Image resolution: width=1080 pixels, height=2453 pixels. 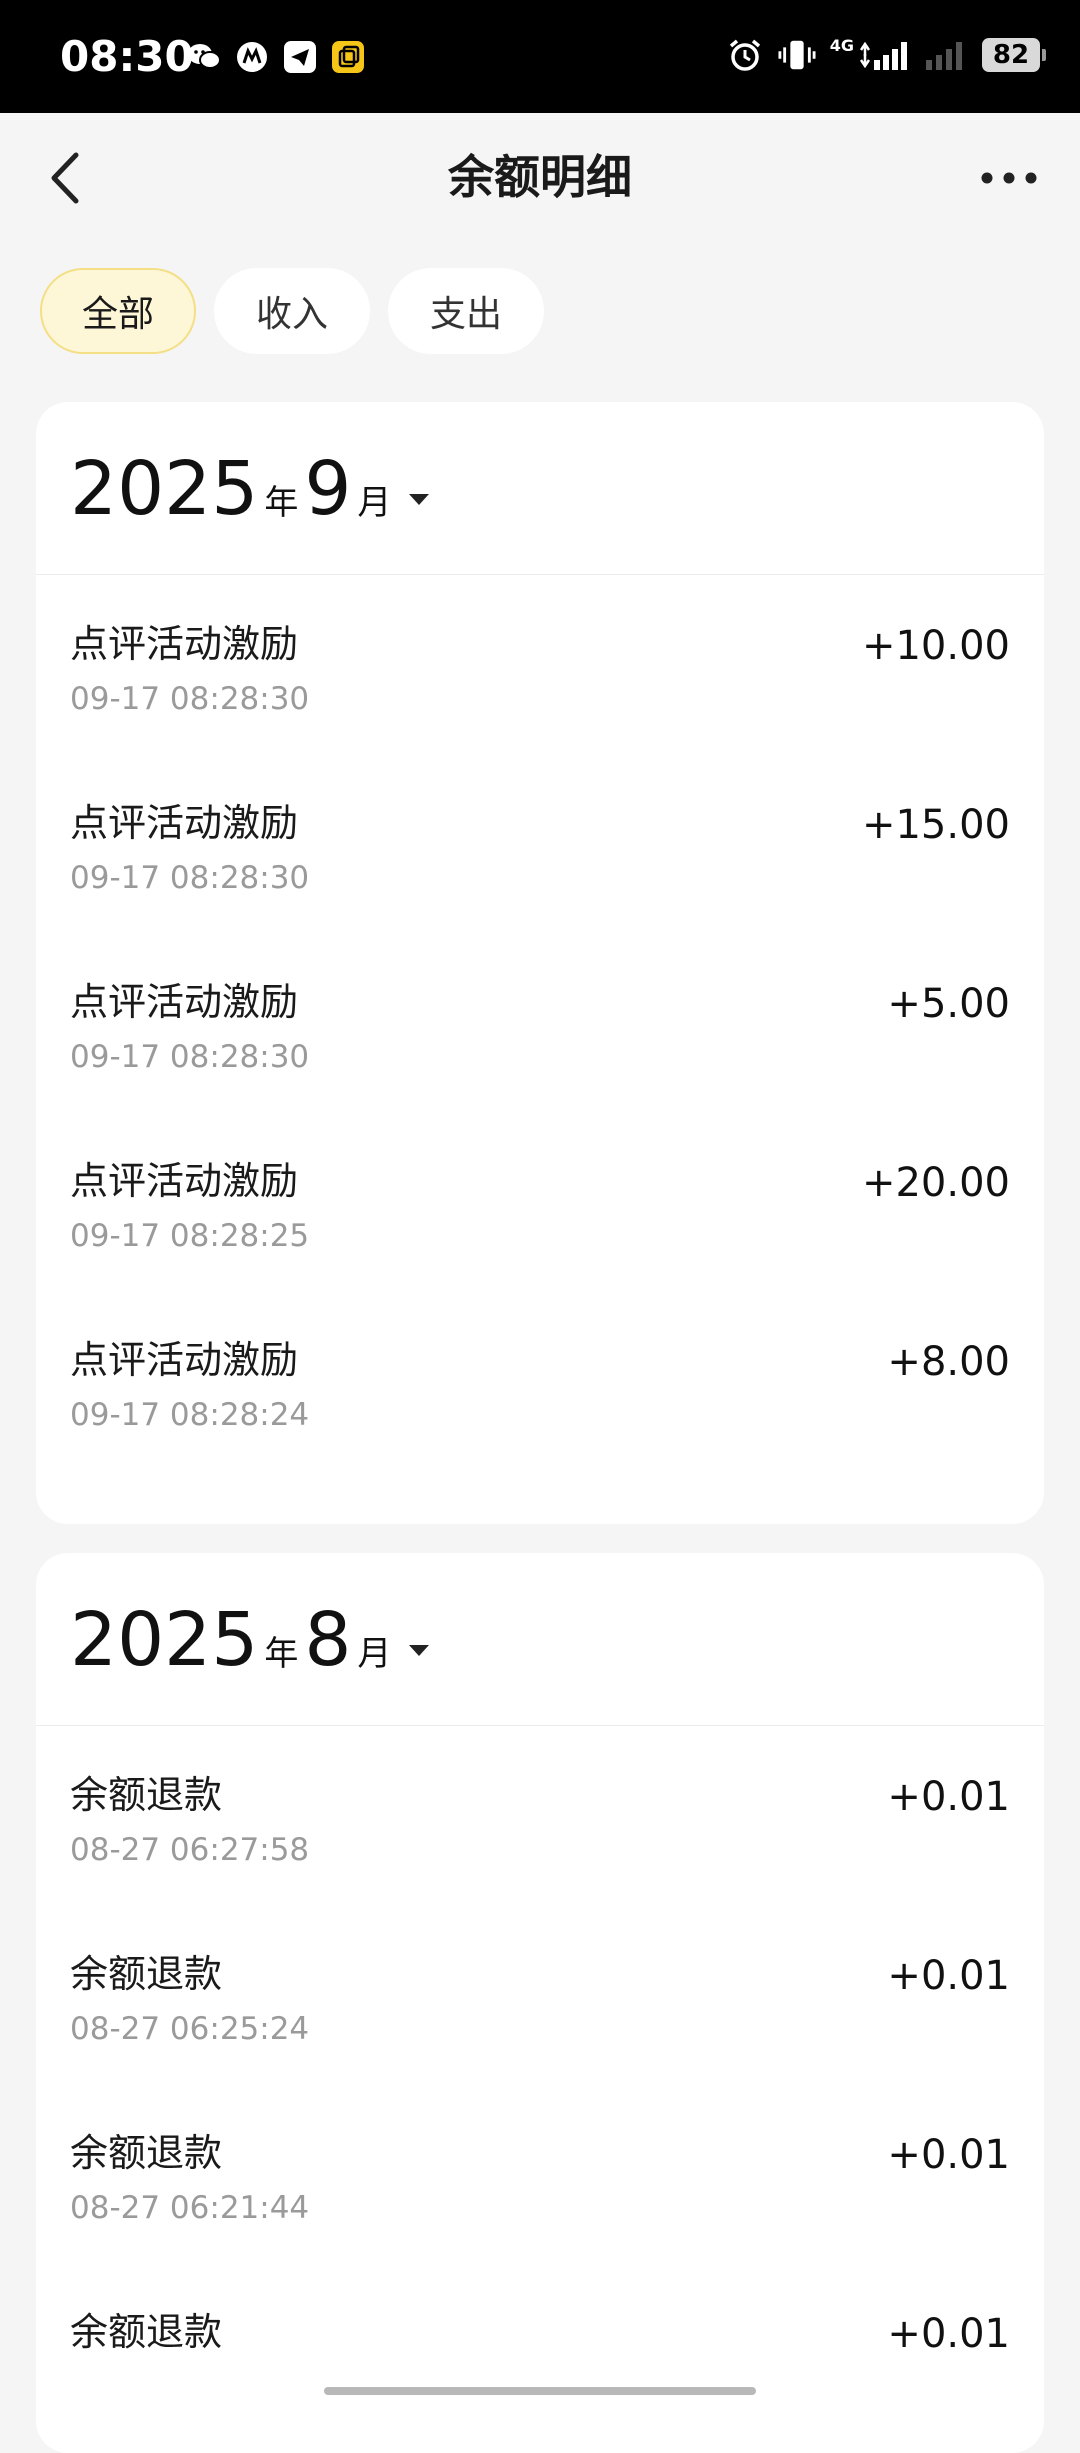 I want to click on transaction-time: 09-17 08:28:25, so click(x=190, y=1236).